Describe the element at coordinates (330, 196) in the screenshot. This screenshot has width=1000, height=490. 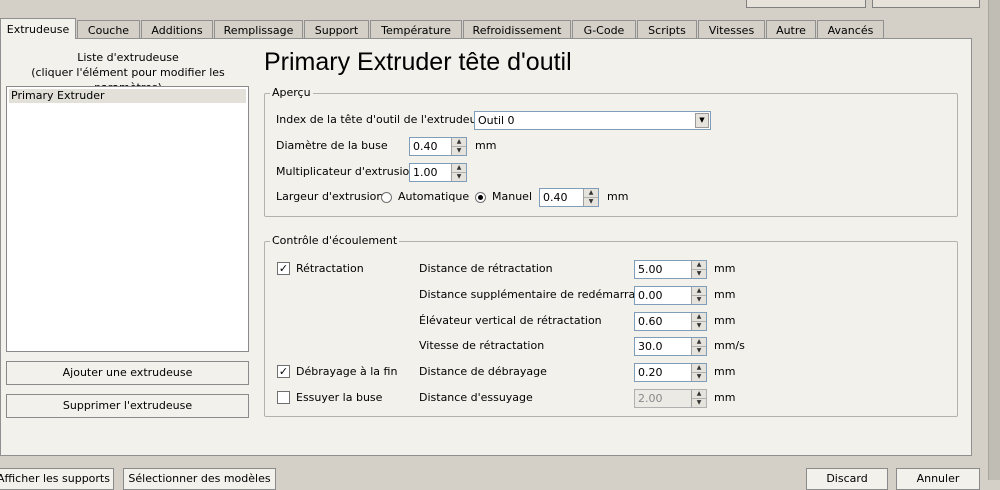
I see `extrusion-width-label: Largeur d'extrusion` at that location.